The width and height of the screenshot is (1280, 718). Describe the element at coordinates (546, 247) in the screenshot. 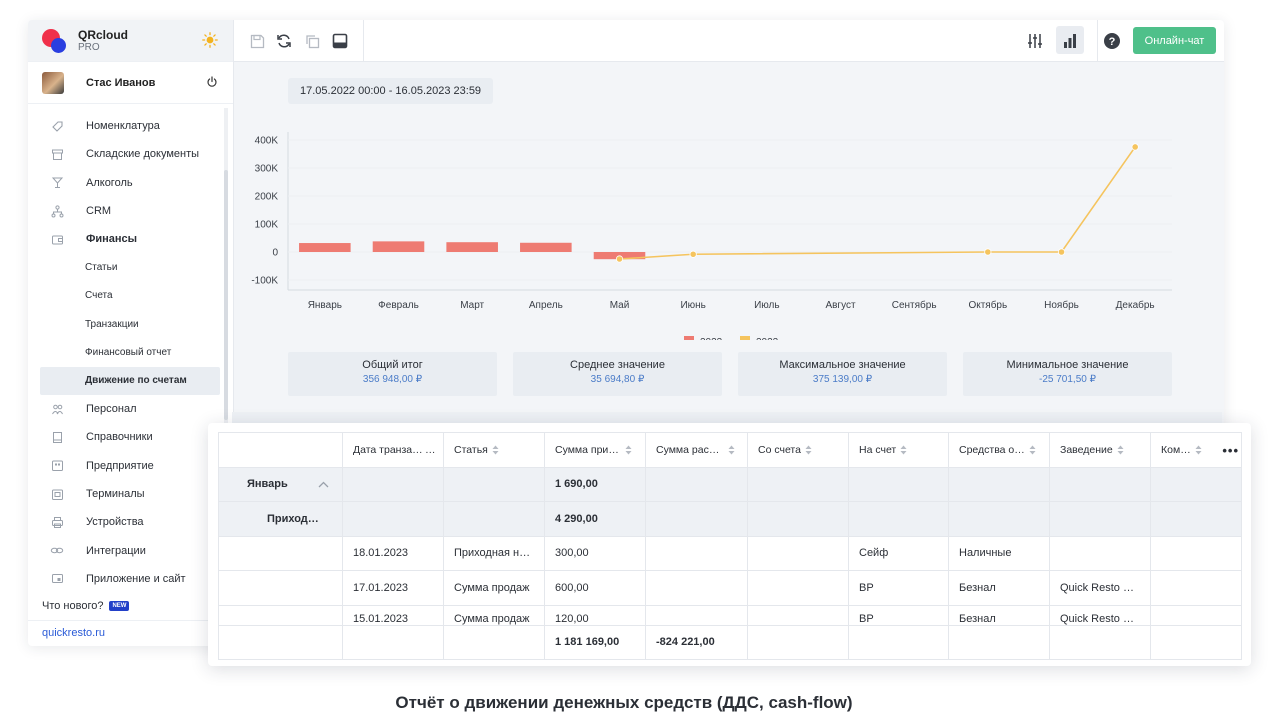

I see `bar-2023` at that location.